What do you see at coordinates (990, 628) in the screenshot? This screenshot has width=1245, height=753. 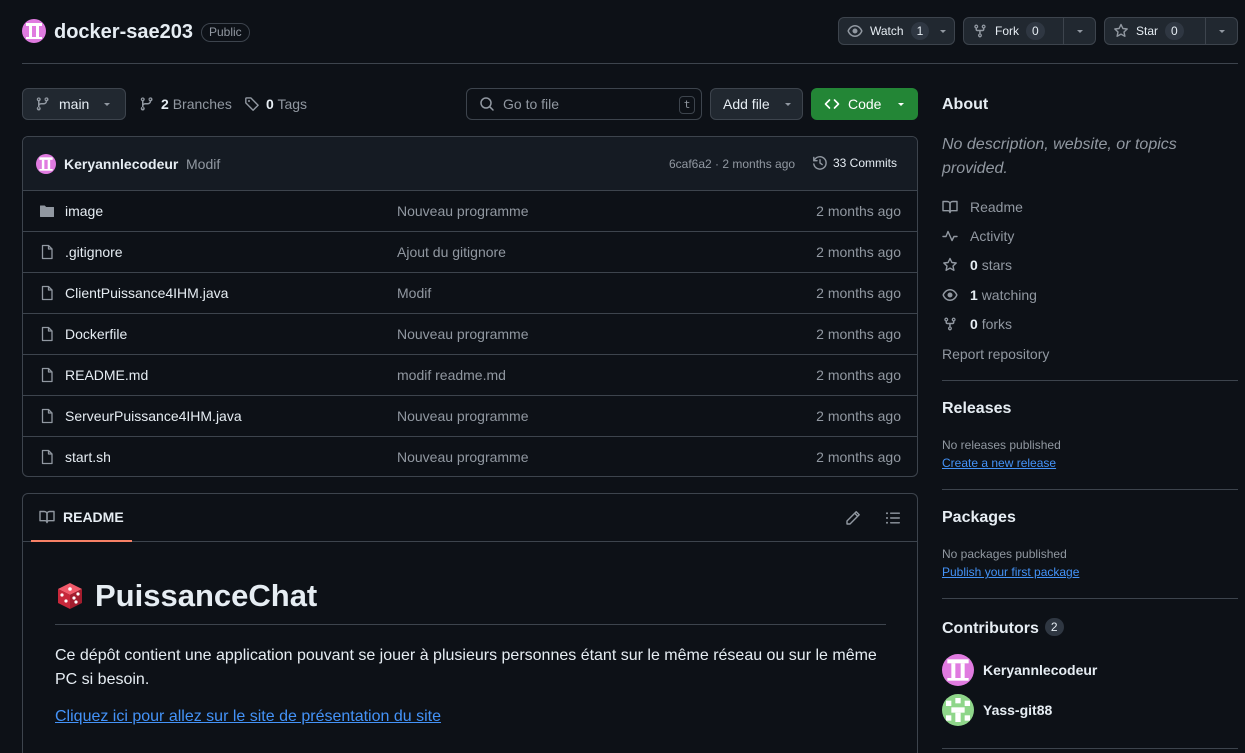 I see `contributors-title: Contributors` at bounding box center [990, 628].